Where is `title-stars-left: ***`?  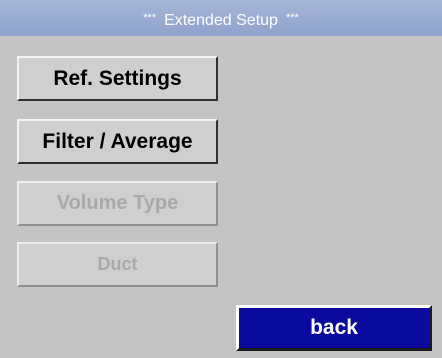 title-stars-left: *** is located at coordinates (150, 18).